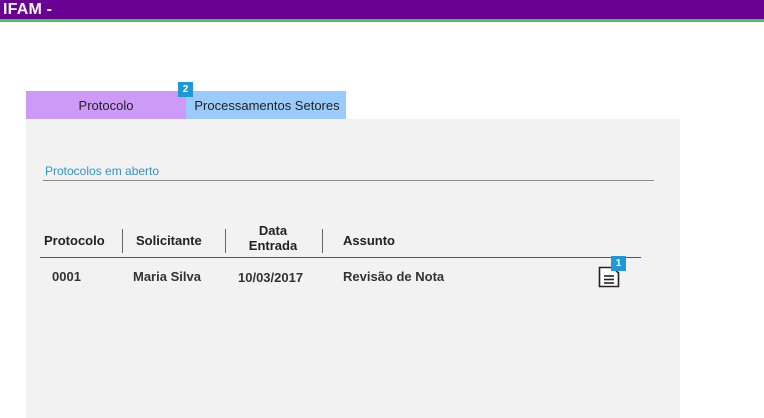 This screenshot has width=764, height=418. I want to click on column-header-data-entrada: Data Entrada, so click(273, 238).